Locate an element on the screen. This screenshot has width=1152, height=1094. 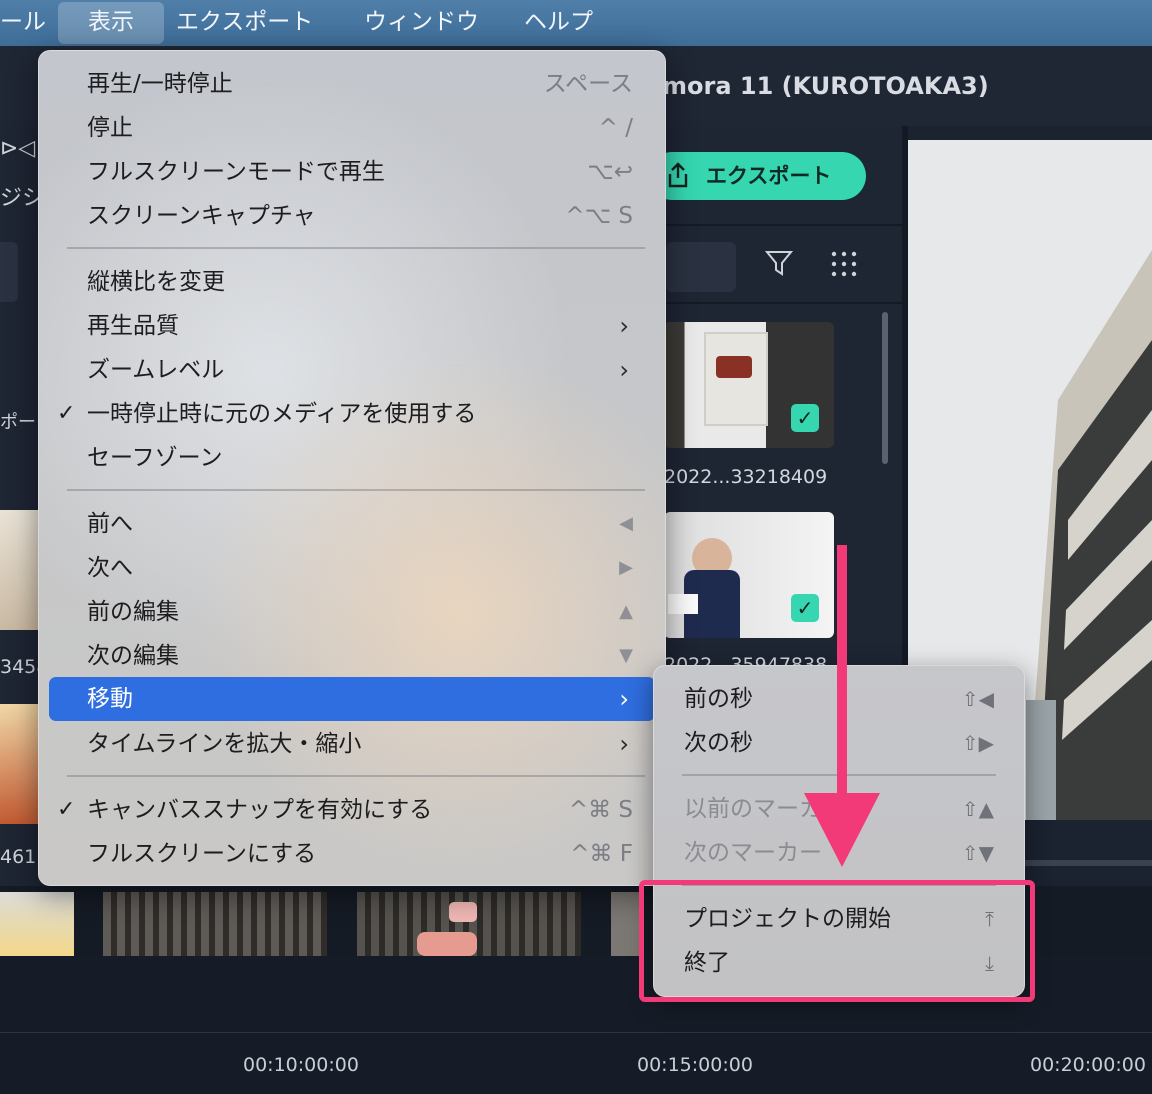
menu-item-playback-quality: 再生品質 › is located at coordinates (352, 326).